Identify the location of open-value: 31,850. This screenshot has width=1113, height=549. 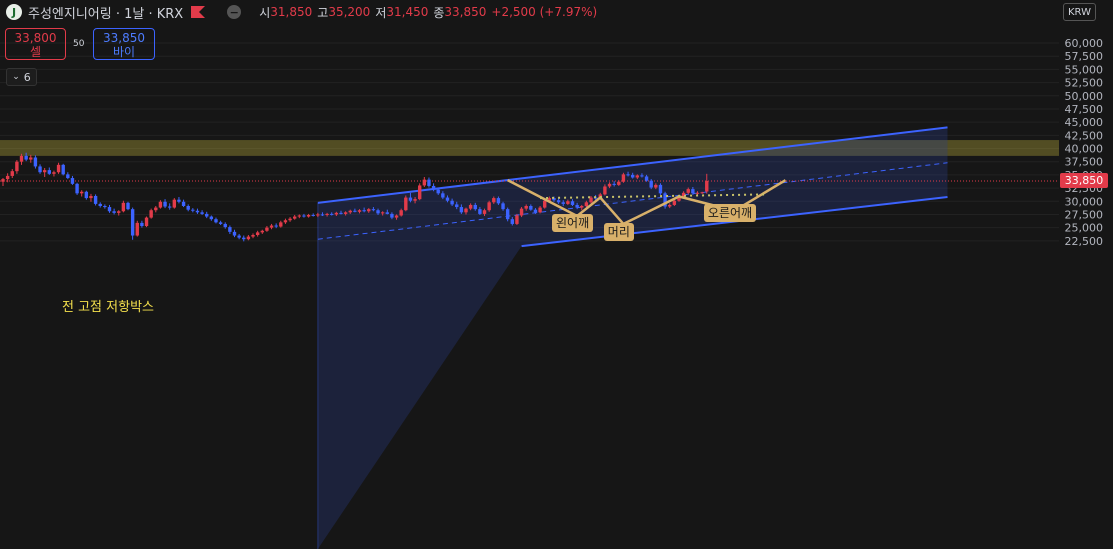
(291, 12).